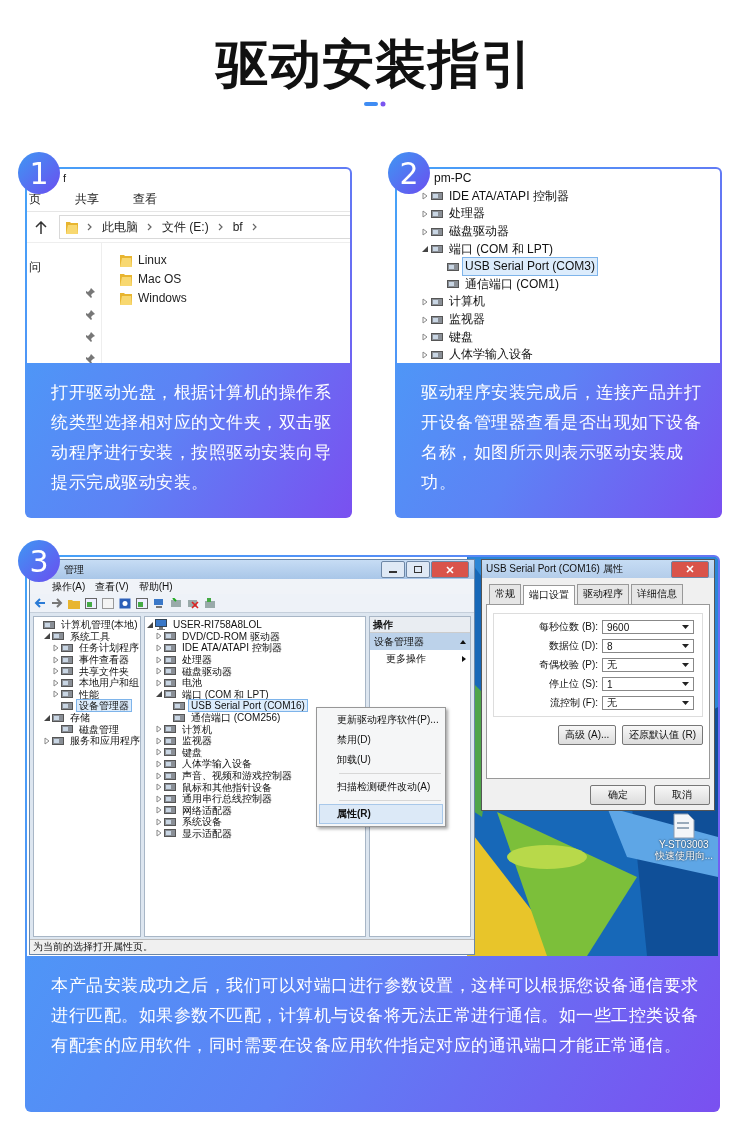 The image size is (750, 1148). Describe the element at coordinates (103, 741) in the screenshot. I see `tree-item: 服务和应用程序` at that location.